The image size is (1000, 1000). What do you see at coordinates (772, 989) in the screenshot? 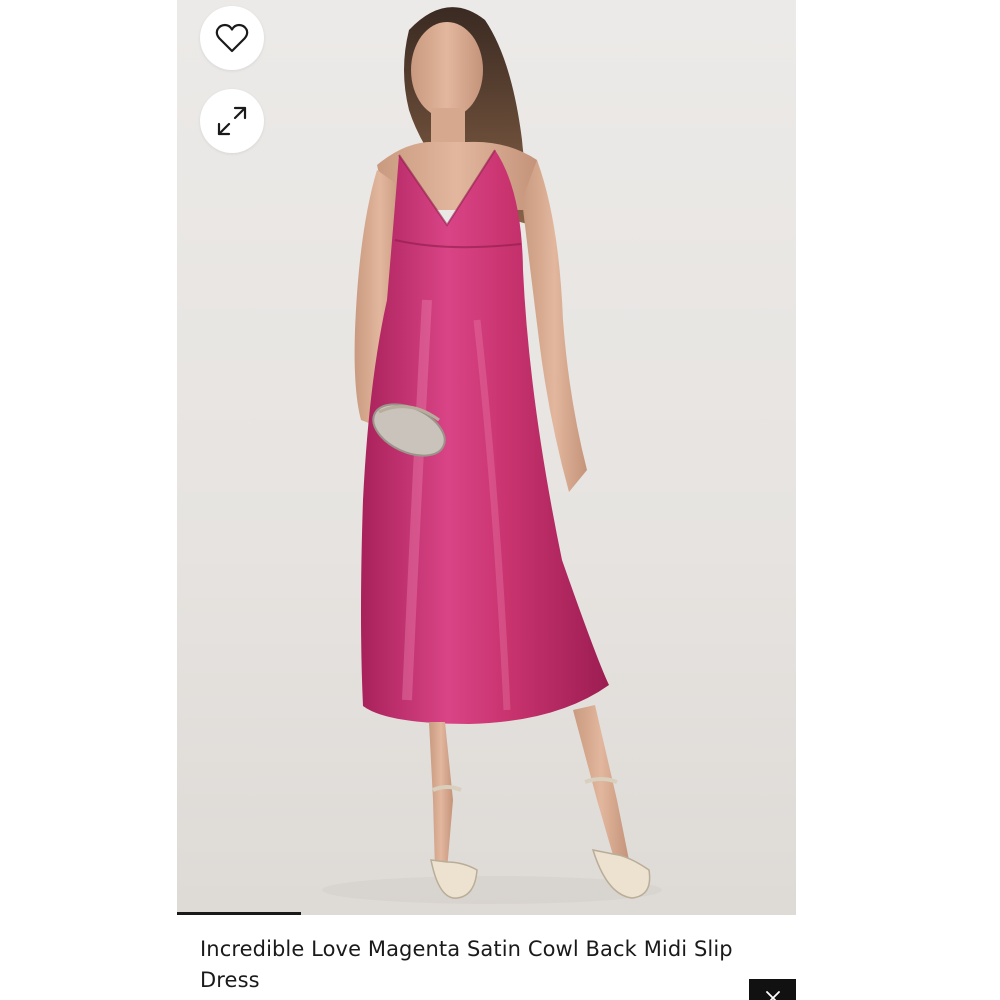
I see `close-button` at bounding box center [772, 989].